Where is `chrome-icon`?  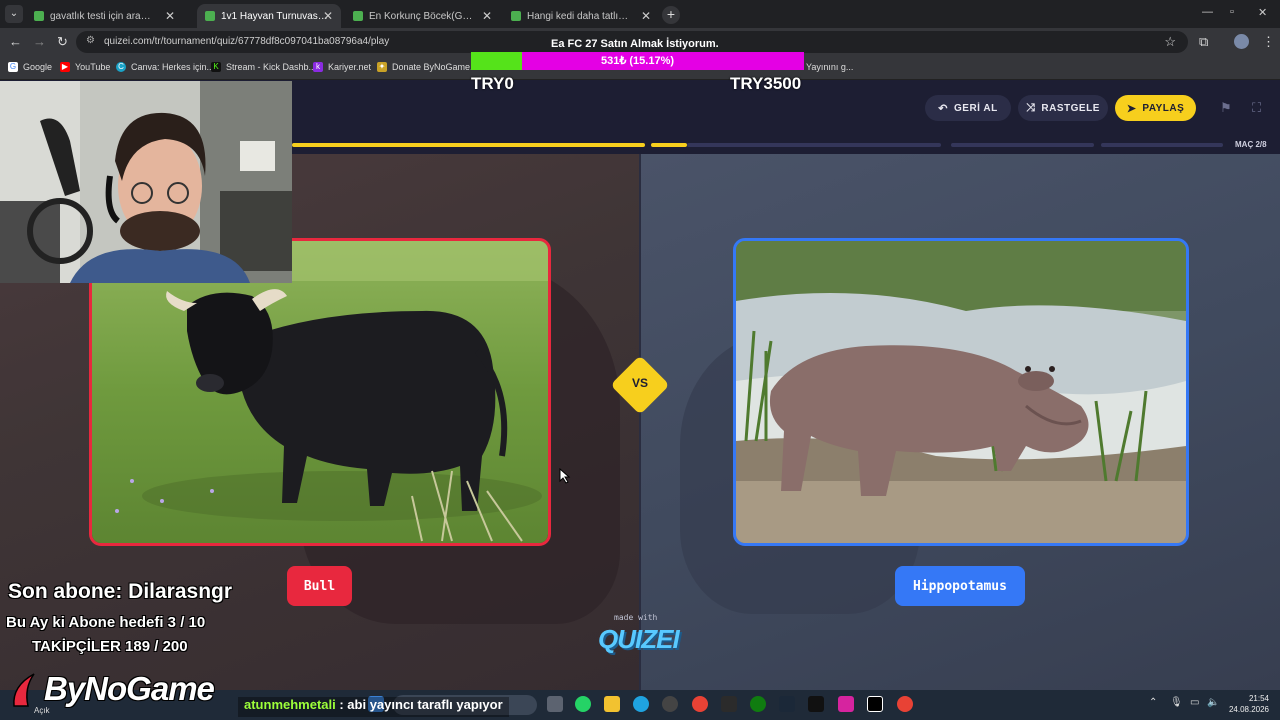 chrome-icon is located at coordinates (700, 704).